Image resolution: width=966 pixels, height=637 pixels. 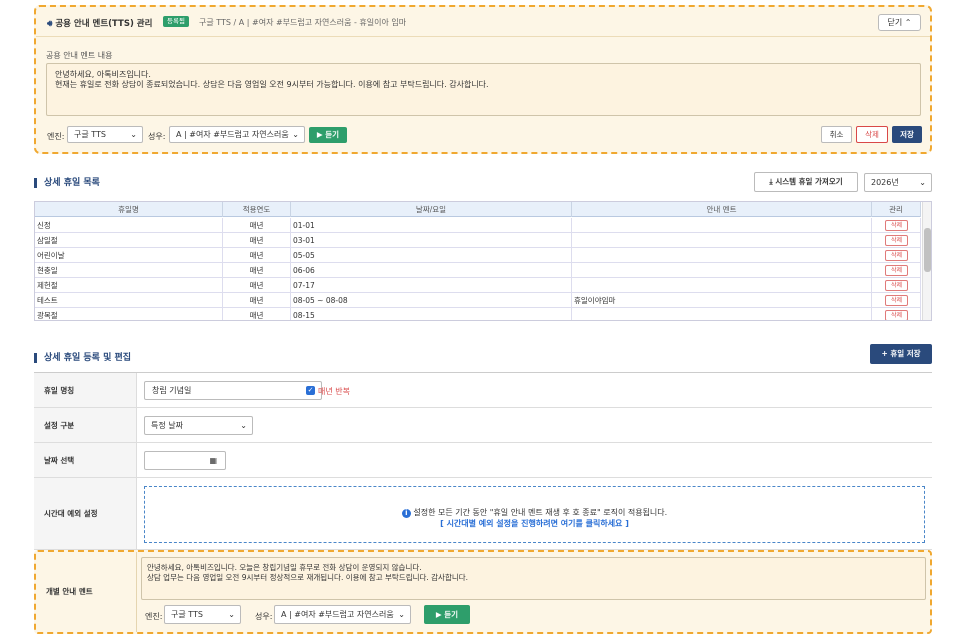 I want to click on indiv-label: 개별 안내 멘트, so click(x=86, y=592).